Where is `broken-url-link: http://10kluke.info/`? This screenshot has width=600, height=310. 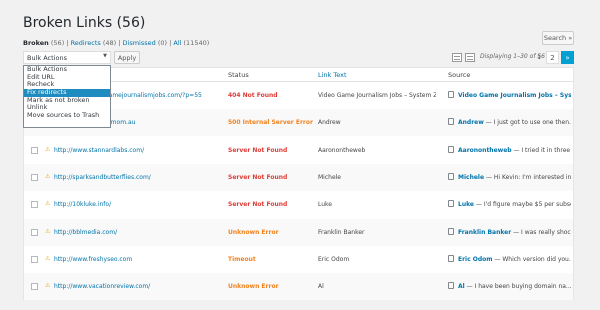 broken-url-link: http://10kluke.info/ is located at coordinates (136, 204).